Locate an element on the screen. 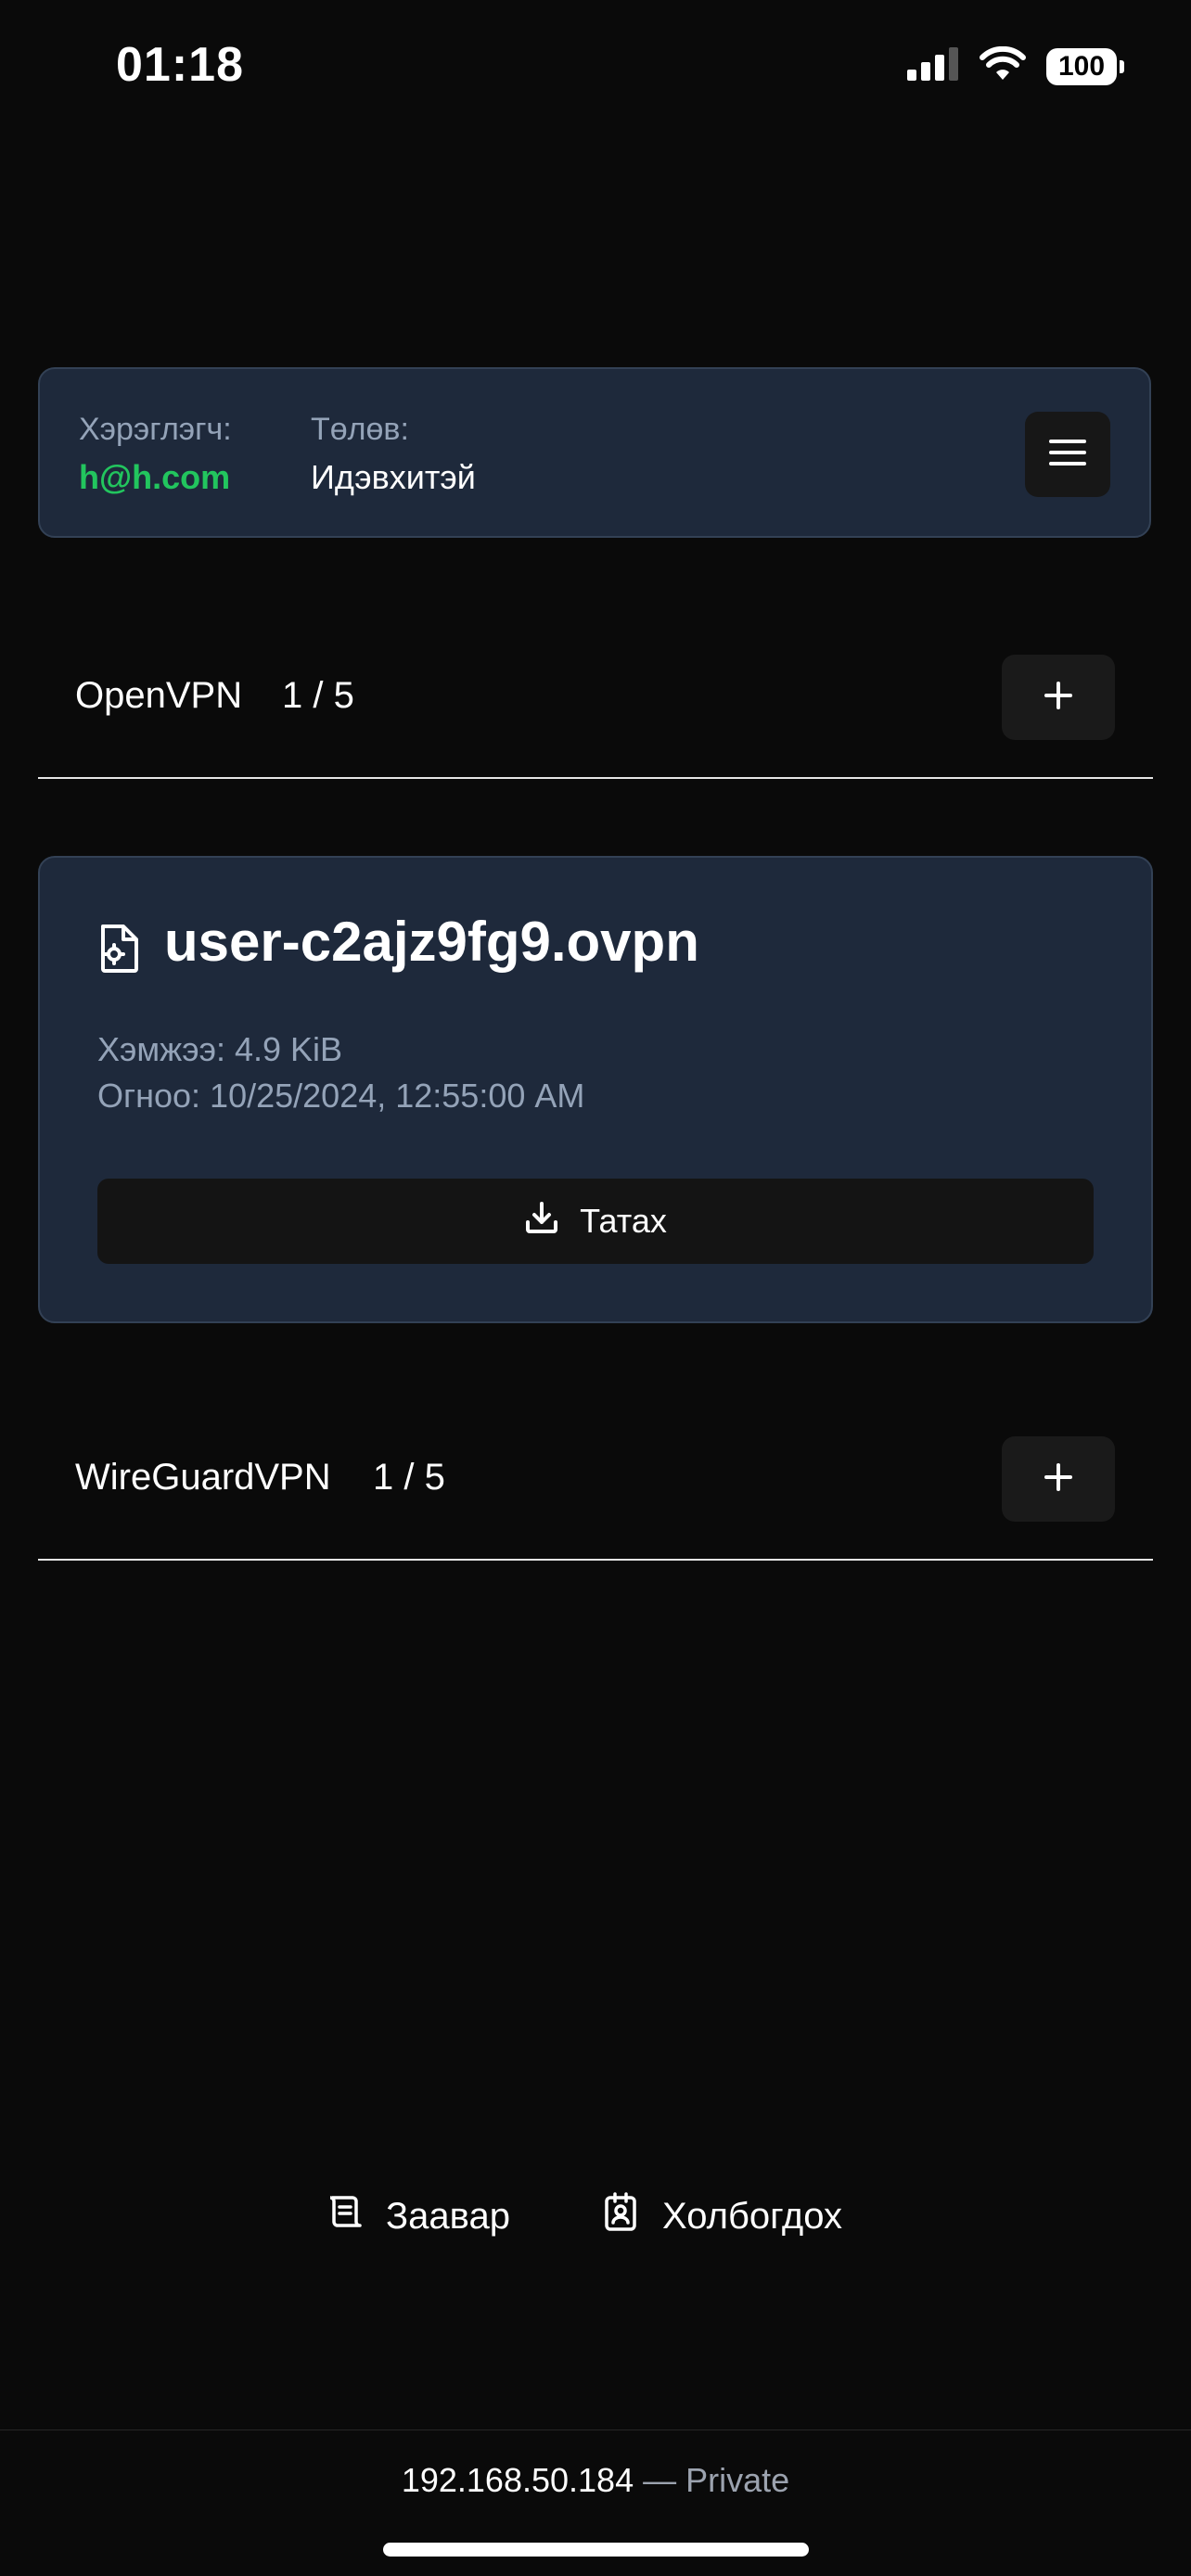  wireguard-count: 1 / 5 is located at coordinates (409, 1478).